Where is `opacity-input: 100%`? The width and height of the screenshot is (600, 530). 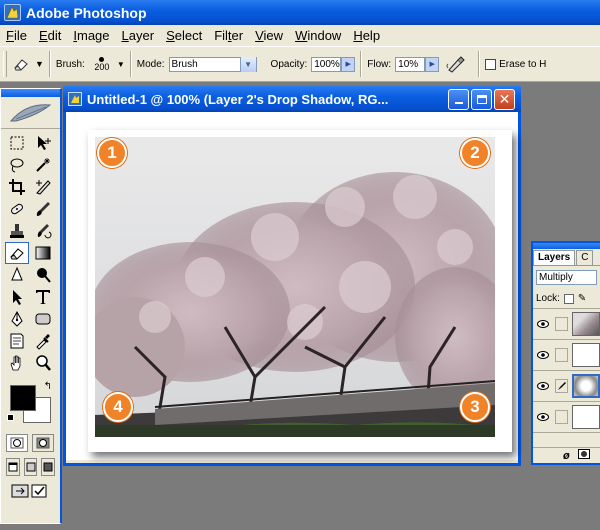
opacity-input: 100% is located at coordinates (326, 64).